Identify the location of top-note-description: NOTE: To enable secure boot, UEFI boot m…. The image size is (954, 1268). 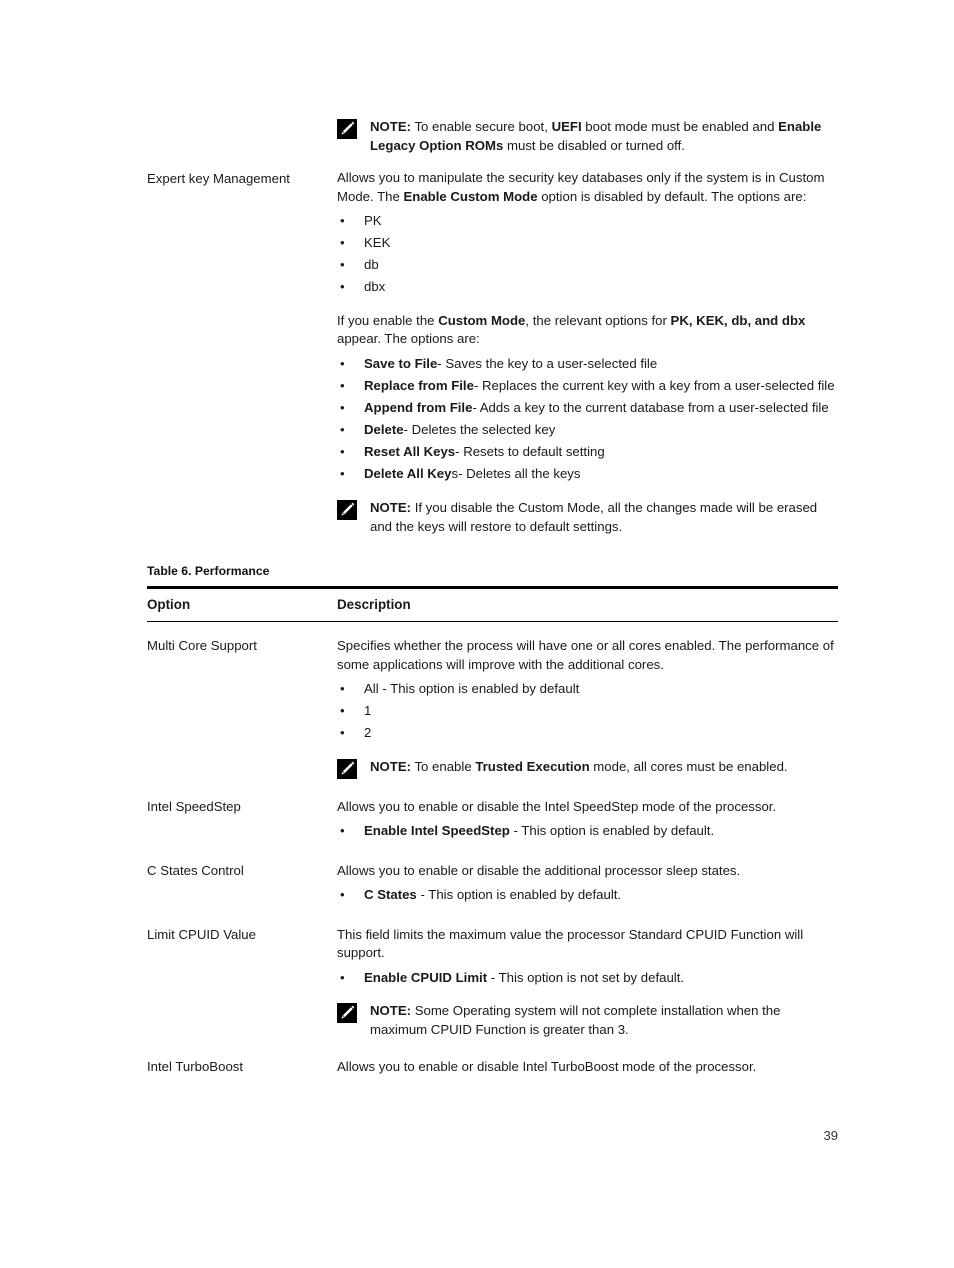
(587, 136).